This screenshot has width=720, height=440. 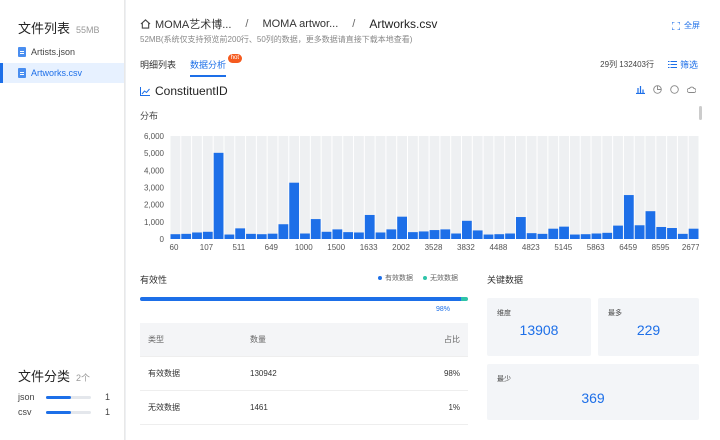 What do you see at coordinates (44, 28) in the screenshot?
I see `file-list-title: 文件列表` at bounding box center [44, 28].